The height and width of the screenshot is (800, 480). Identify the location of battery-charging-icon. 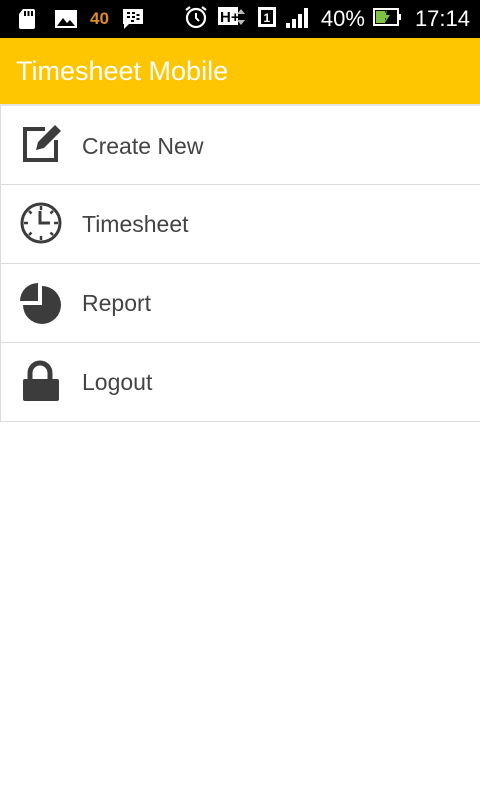
(387, 19).